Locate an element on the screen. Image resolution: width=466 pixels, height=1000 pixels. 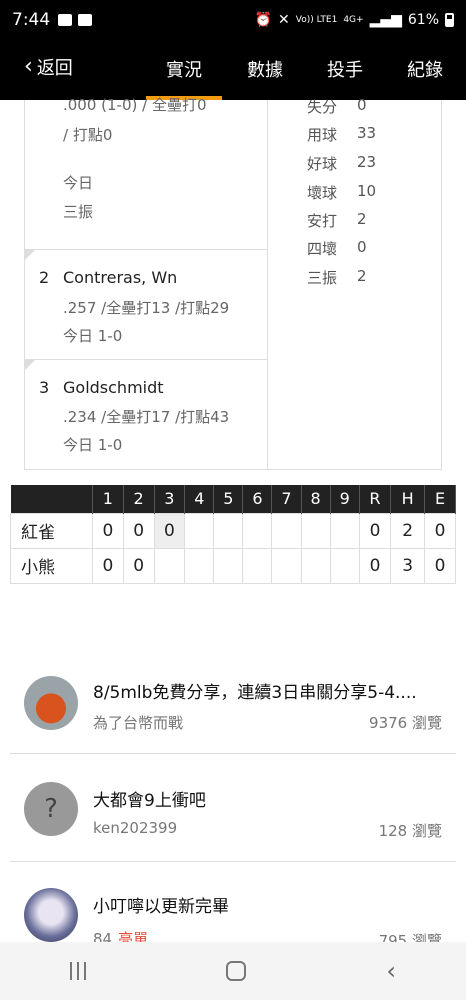
hits-cell: 2 is located at coordinates (408, 530).